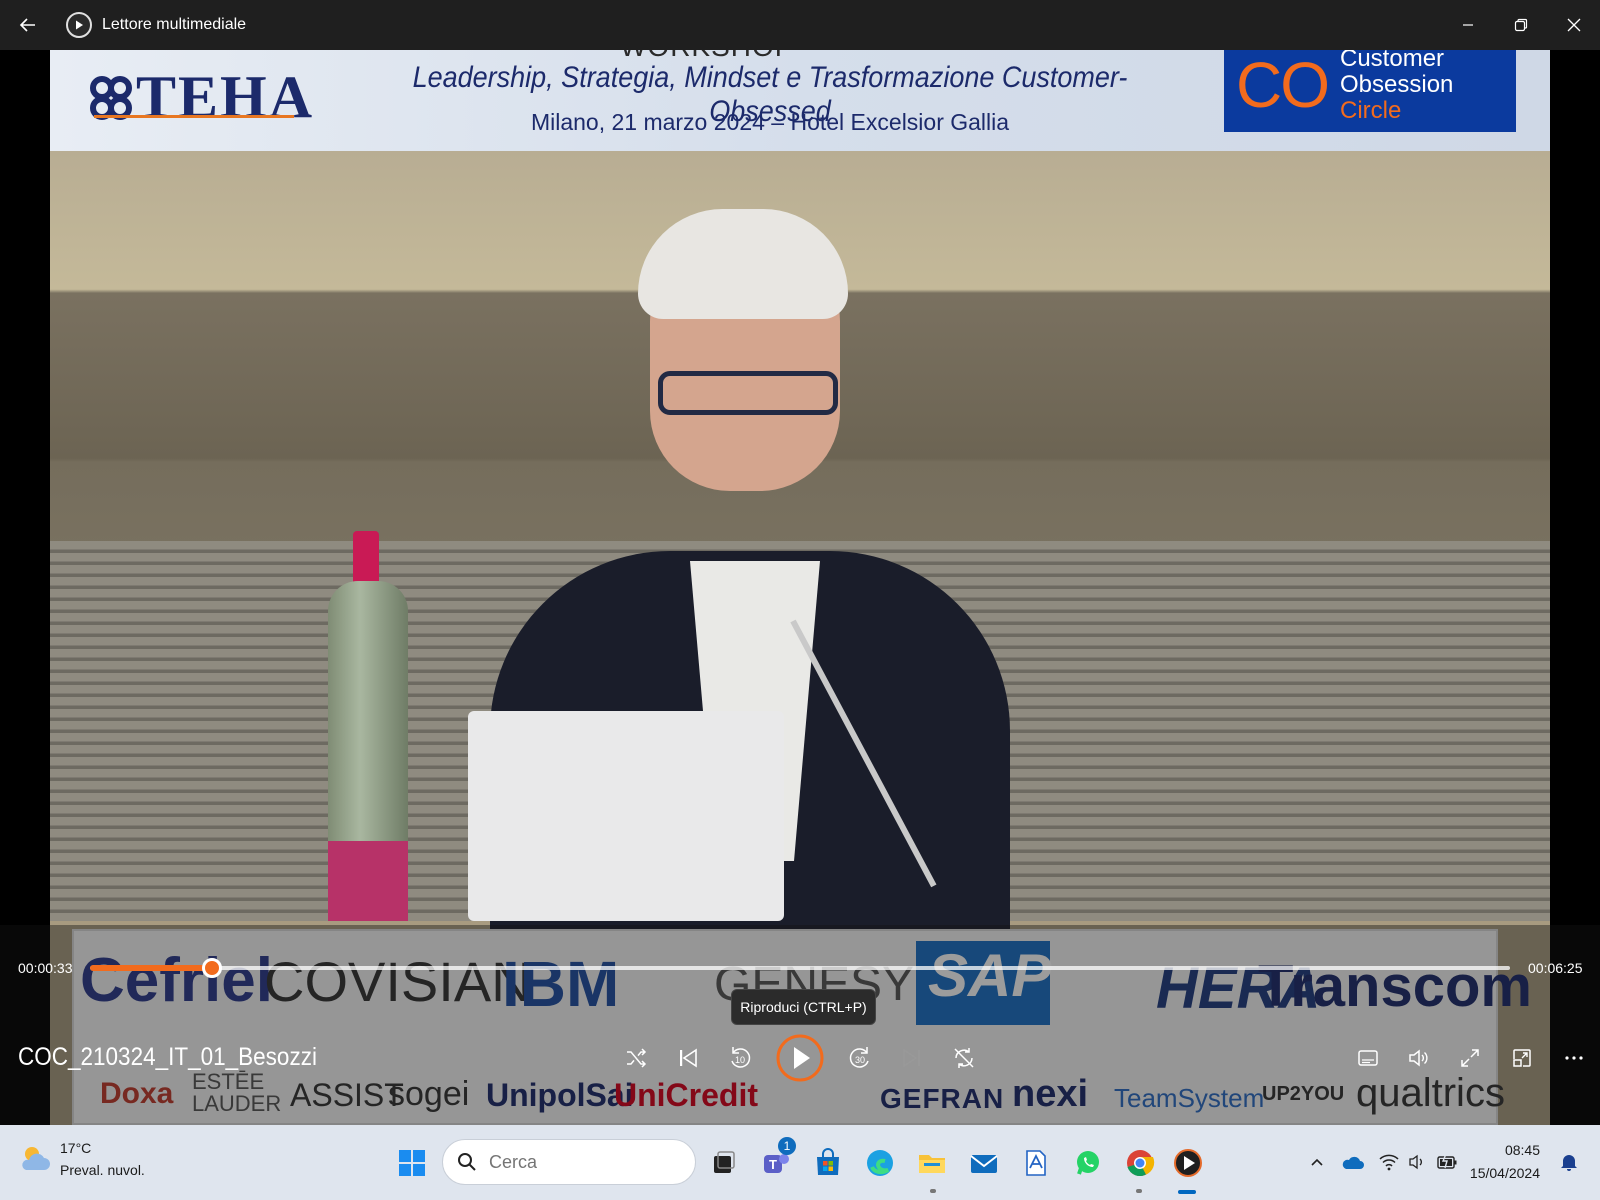  I want to click on media-player-icon, so click(1188, 1163).